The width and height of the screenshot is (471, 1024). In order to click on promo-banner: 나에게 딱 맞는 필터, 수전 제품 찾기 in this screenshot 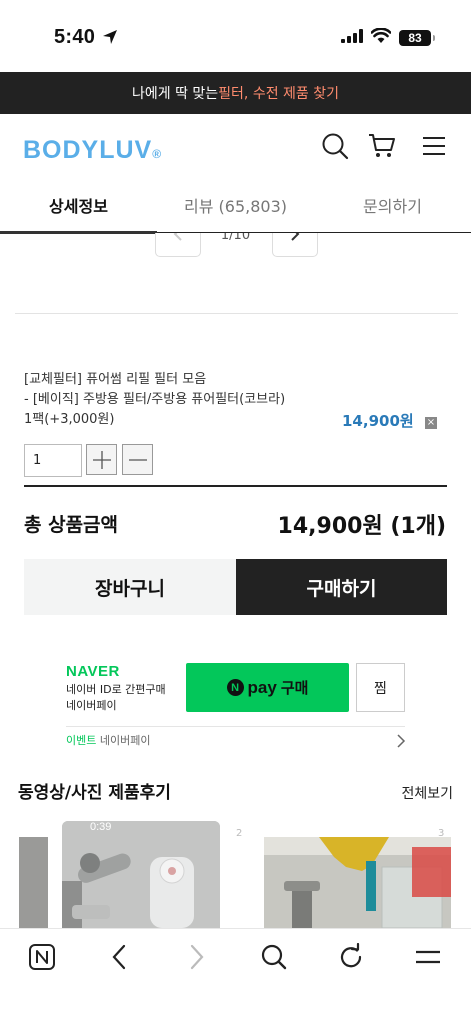, I will do `click(235, 93)`.